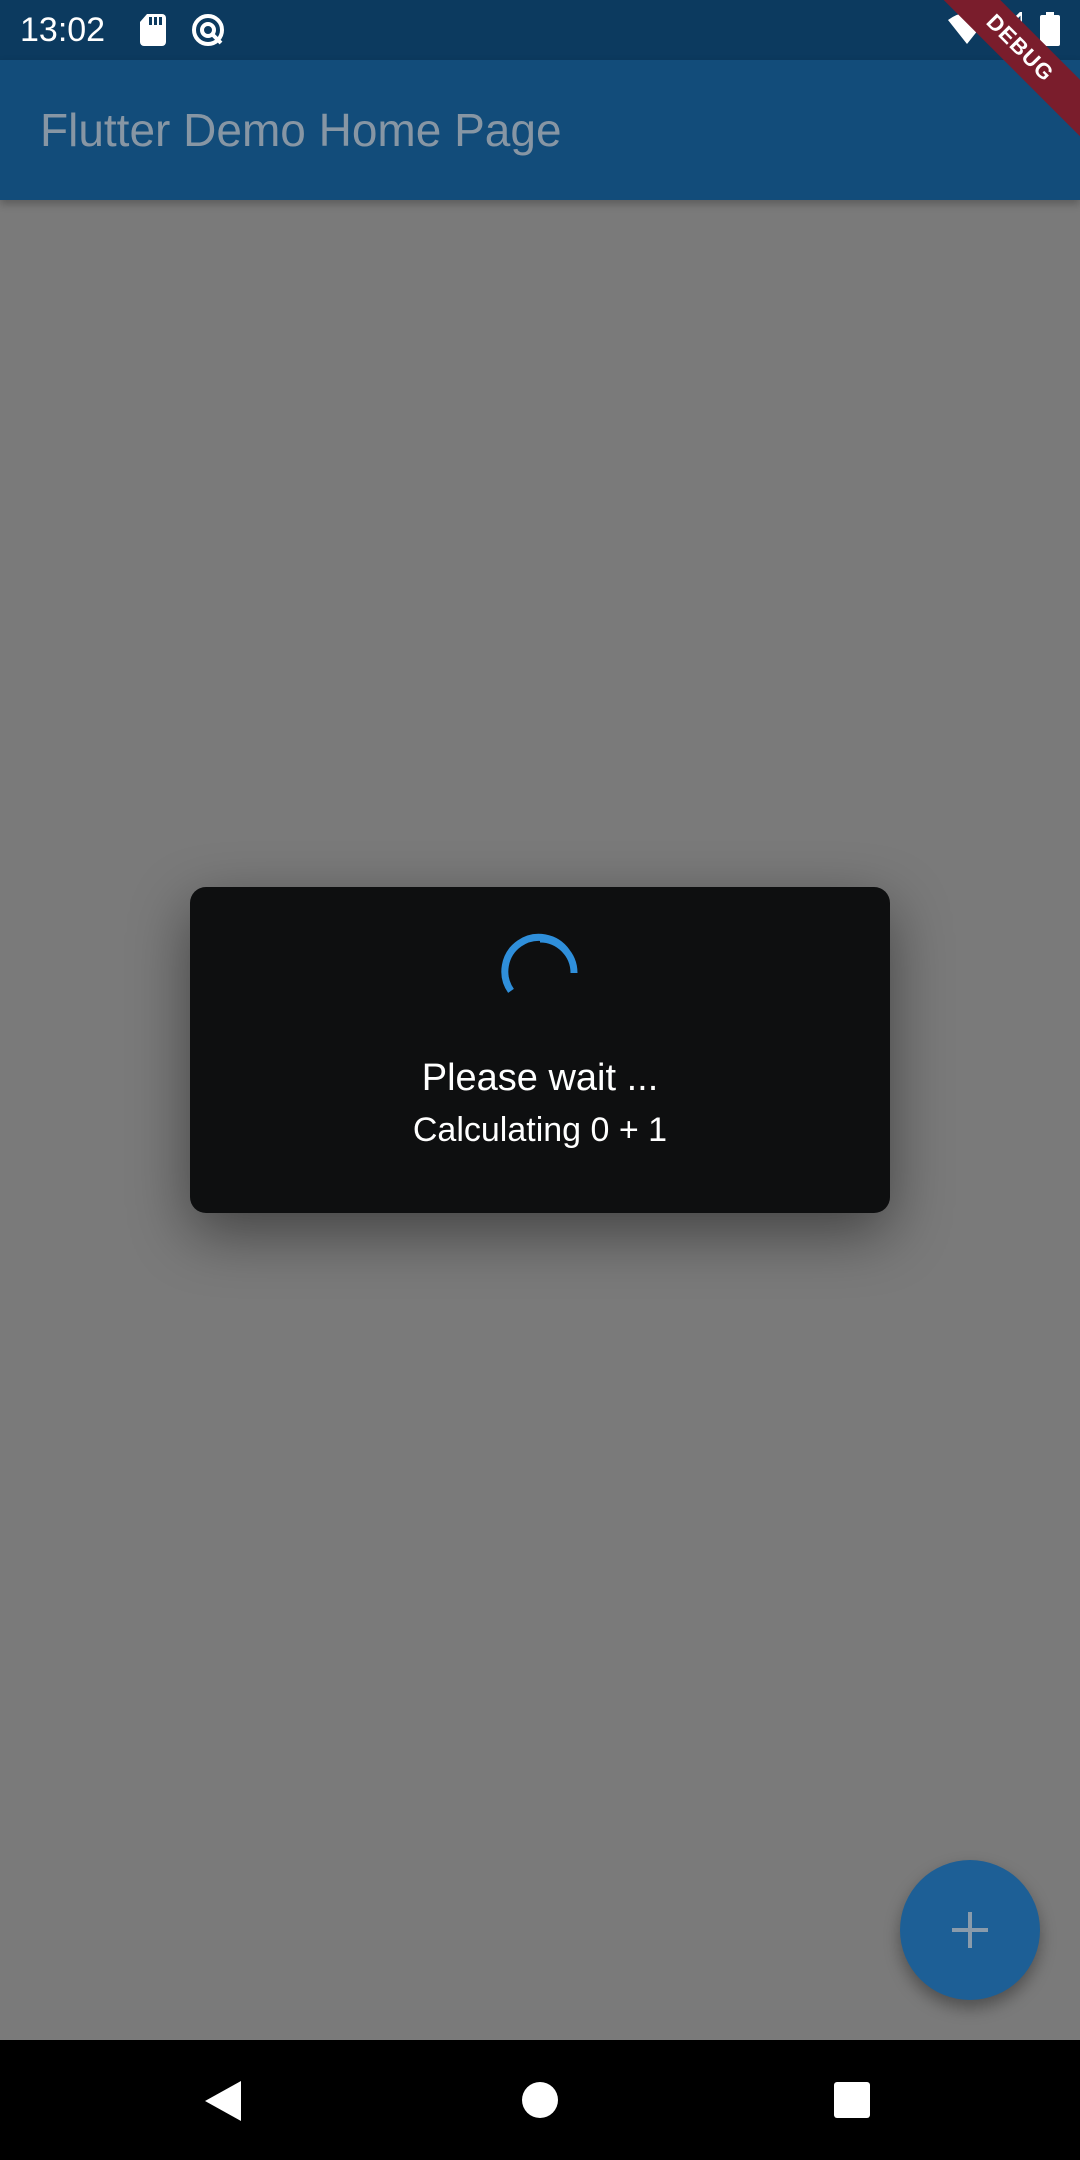 This screenshot has height=2160, width=1080. What do you see at coordinates (540, 1050) in the screenshot?
I see `progress-dialog: Please wait ... Calculating 0 + 1` at bounding box center [540, 1050].